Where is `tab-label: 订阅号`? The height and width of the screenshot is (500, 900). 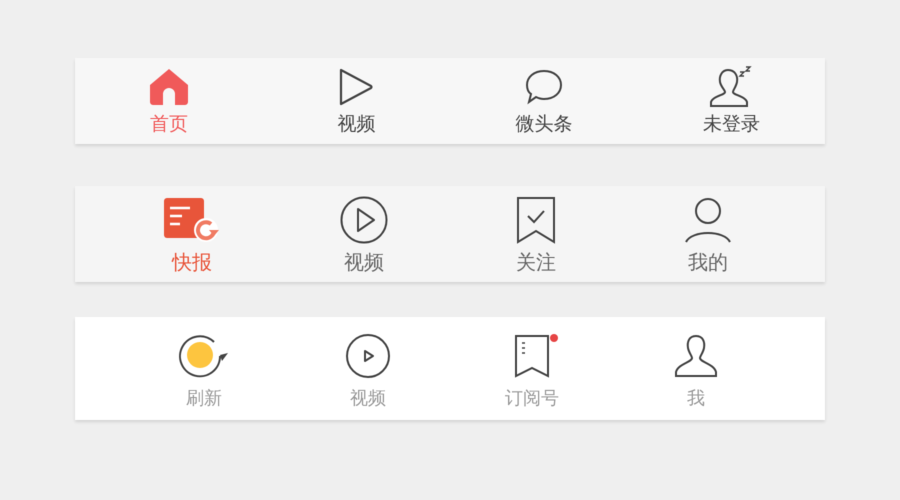
tab-label: 订阅号 is located at coordinates (532, 398).